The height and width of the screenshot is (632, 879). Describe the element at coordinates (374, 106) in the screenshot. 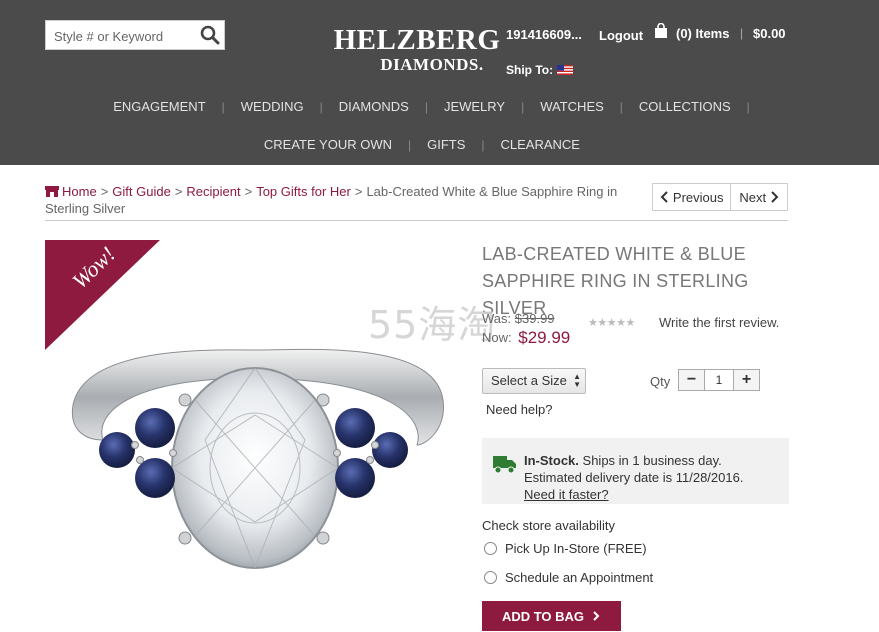

I see `nav-item-diamonds: DIAMONDS` at that location.